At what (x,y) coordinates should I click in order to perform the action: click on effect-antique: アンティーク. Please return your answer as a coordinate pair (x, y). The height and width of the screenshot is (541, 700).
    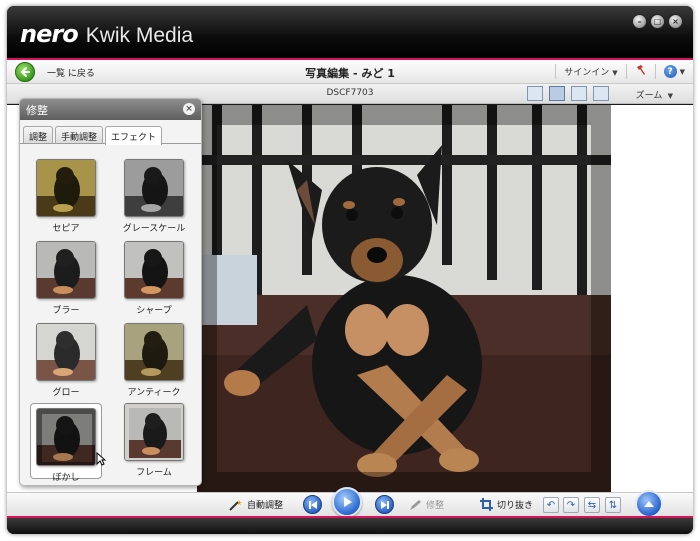
    Looking at the image, I should click on (154, 361).